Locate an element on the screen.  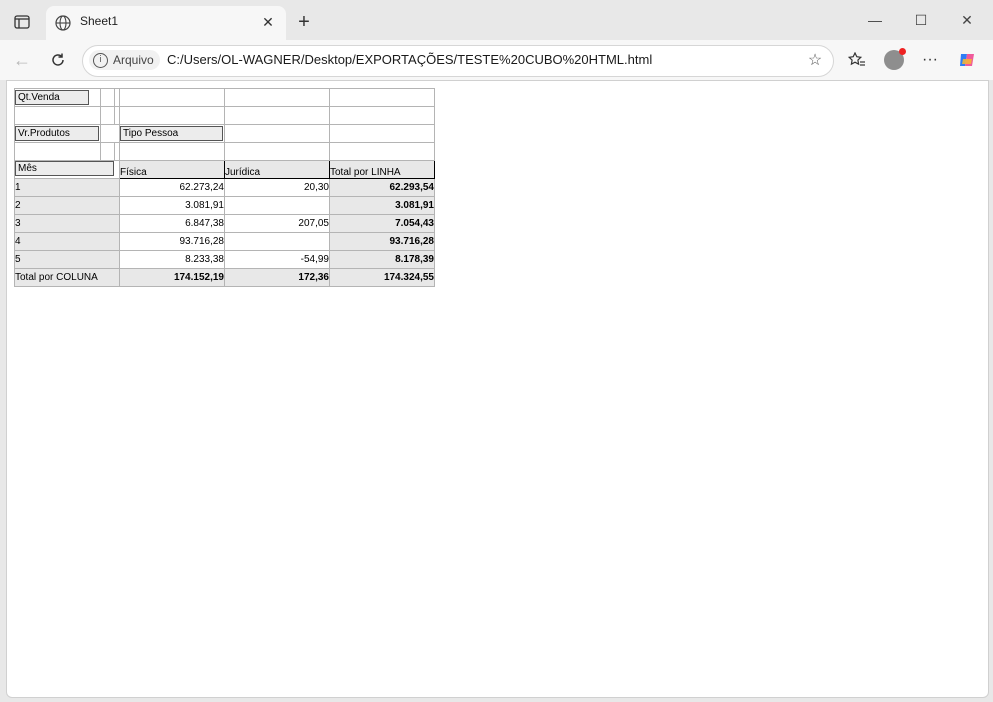
table-row: 5 8.233,38 -54,99 8.178,39 is located at coordinates (224, 259).